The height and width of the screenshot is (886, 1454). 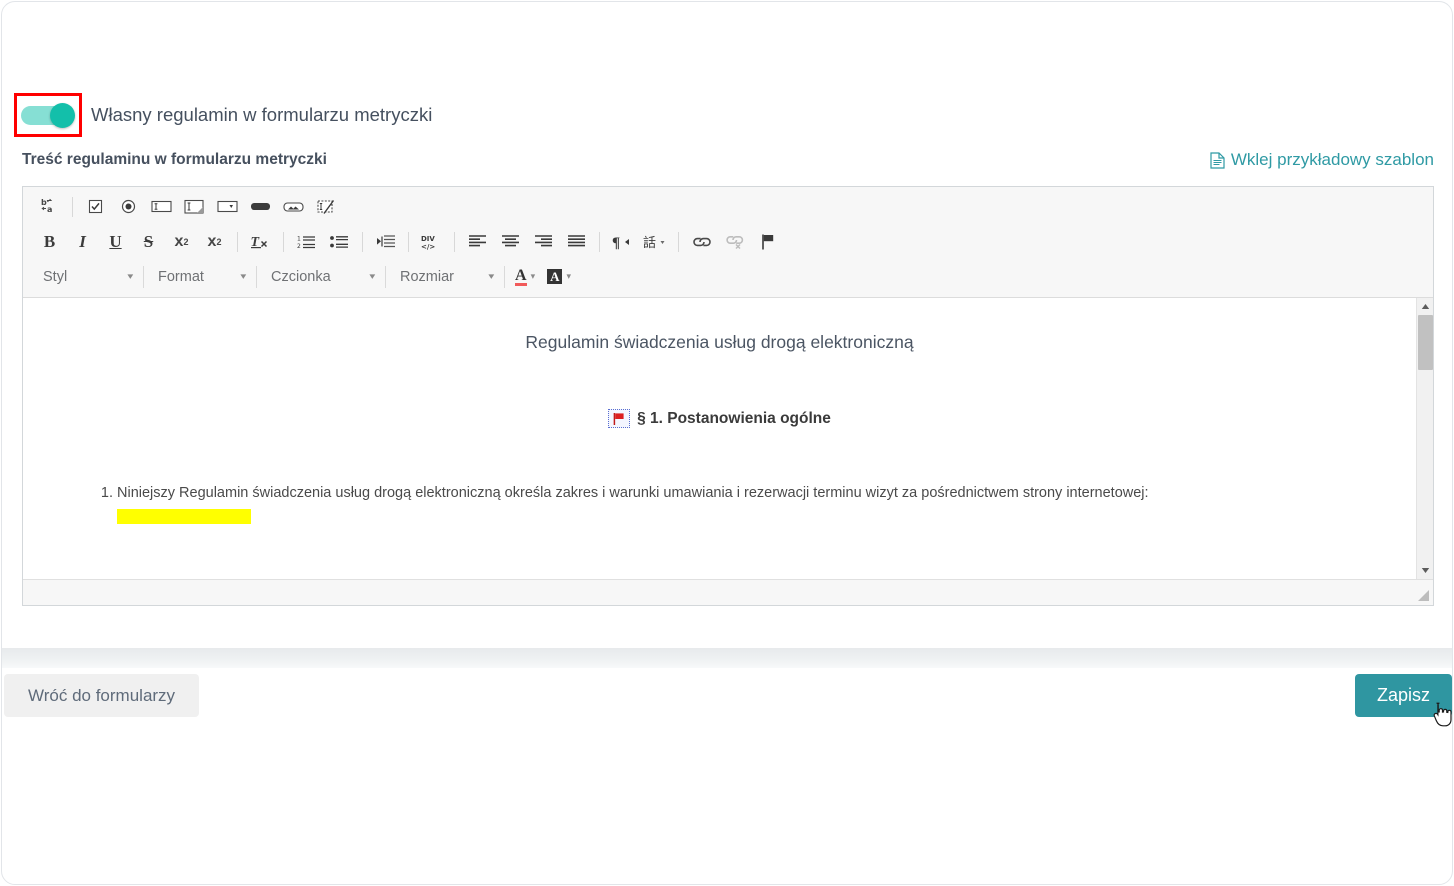 What do you see at coordinates (1423, 595) in the screenshot?
I see `editor-resize-grip` at bounding box center [1423, 595].